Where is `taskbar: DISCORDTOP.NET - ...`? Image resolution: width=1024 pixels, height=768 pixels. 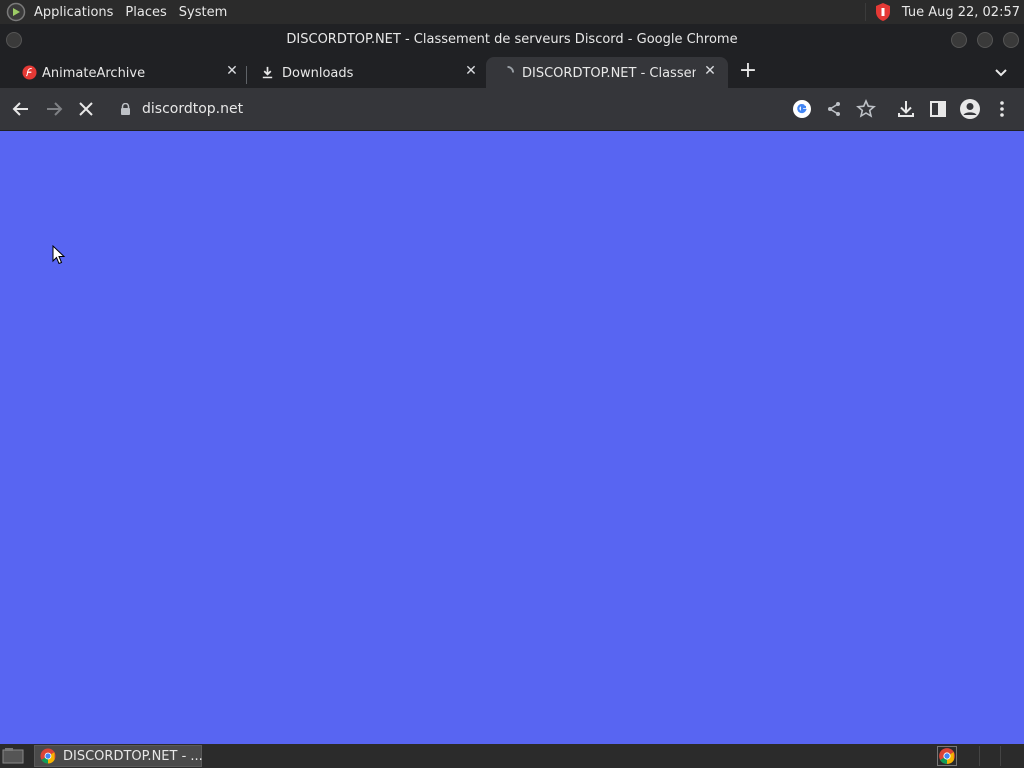 taskbar: DISCORDTOP.NET - ... is located at coordinates (512, 756).